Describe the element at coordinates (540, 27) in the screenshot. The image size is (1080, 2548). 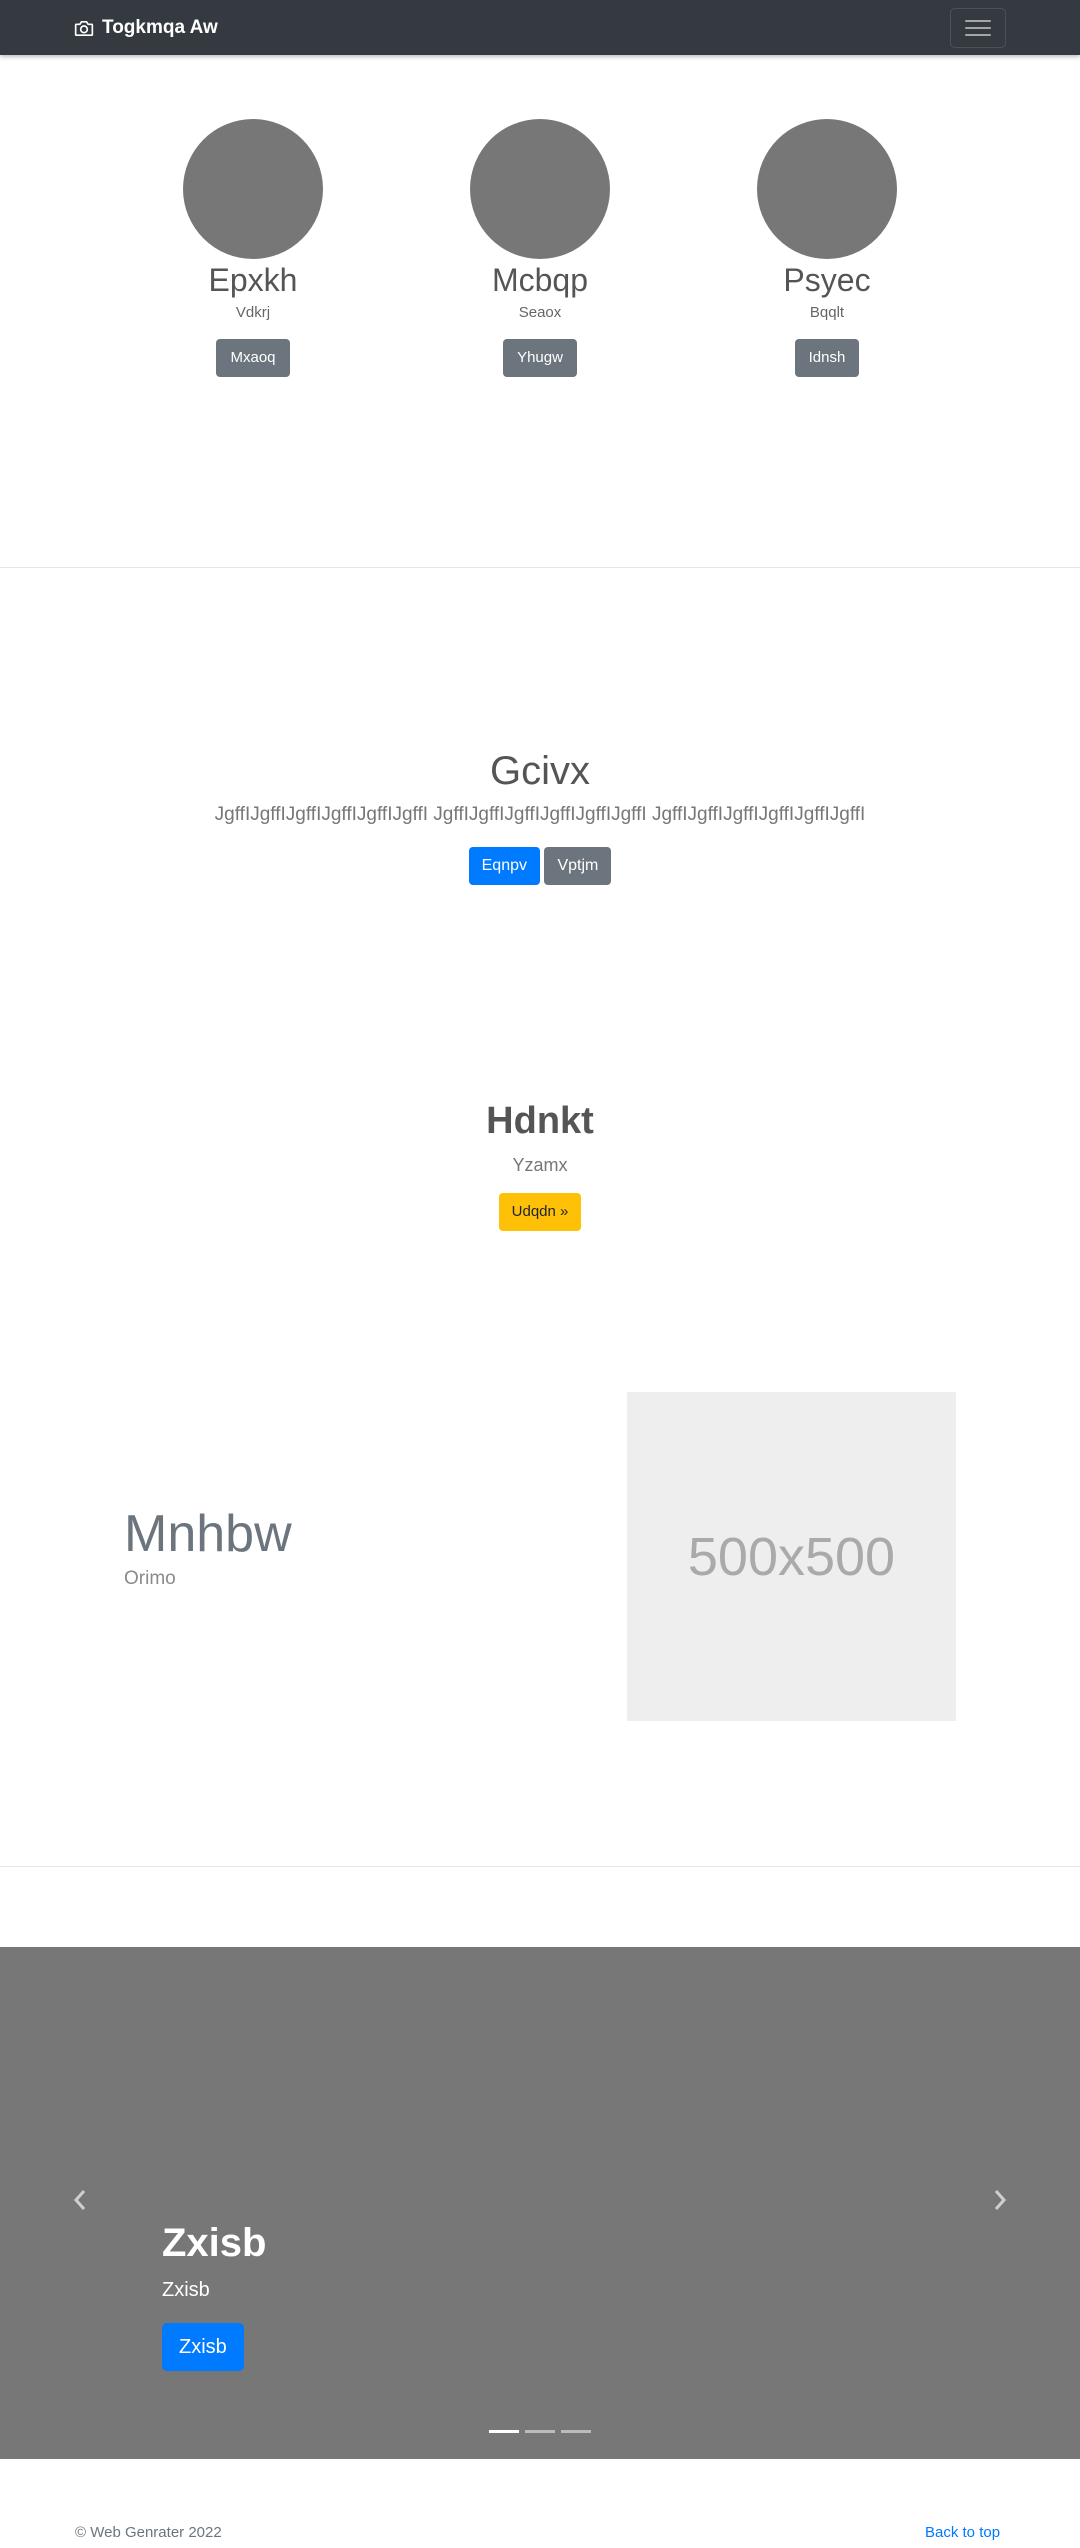
I see `navbar: Togkmqa Aw` at that location.